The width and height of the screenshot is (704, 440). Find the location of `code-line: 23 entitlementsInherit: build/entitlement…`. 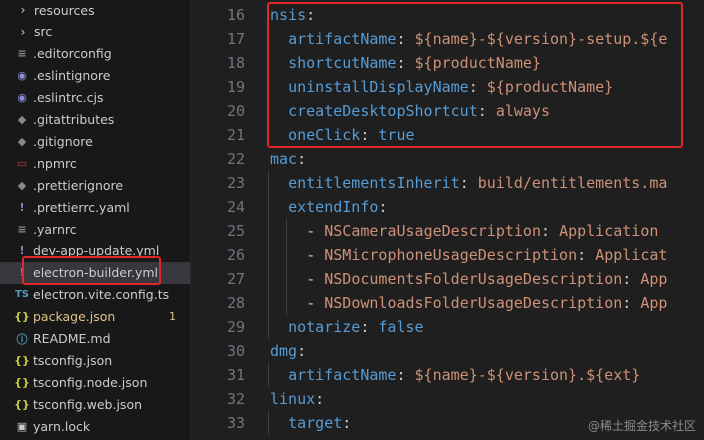

code-line: 23 entitlementsInherit: build/entitlement… is located at coordinates (447, 183).